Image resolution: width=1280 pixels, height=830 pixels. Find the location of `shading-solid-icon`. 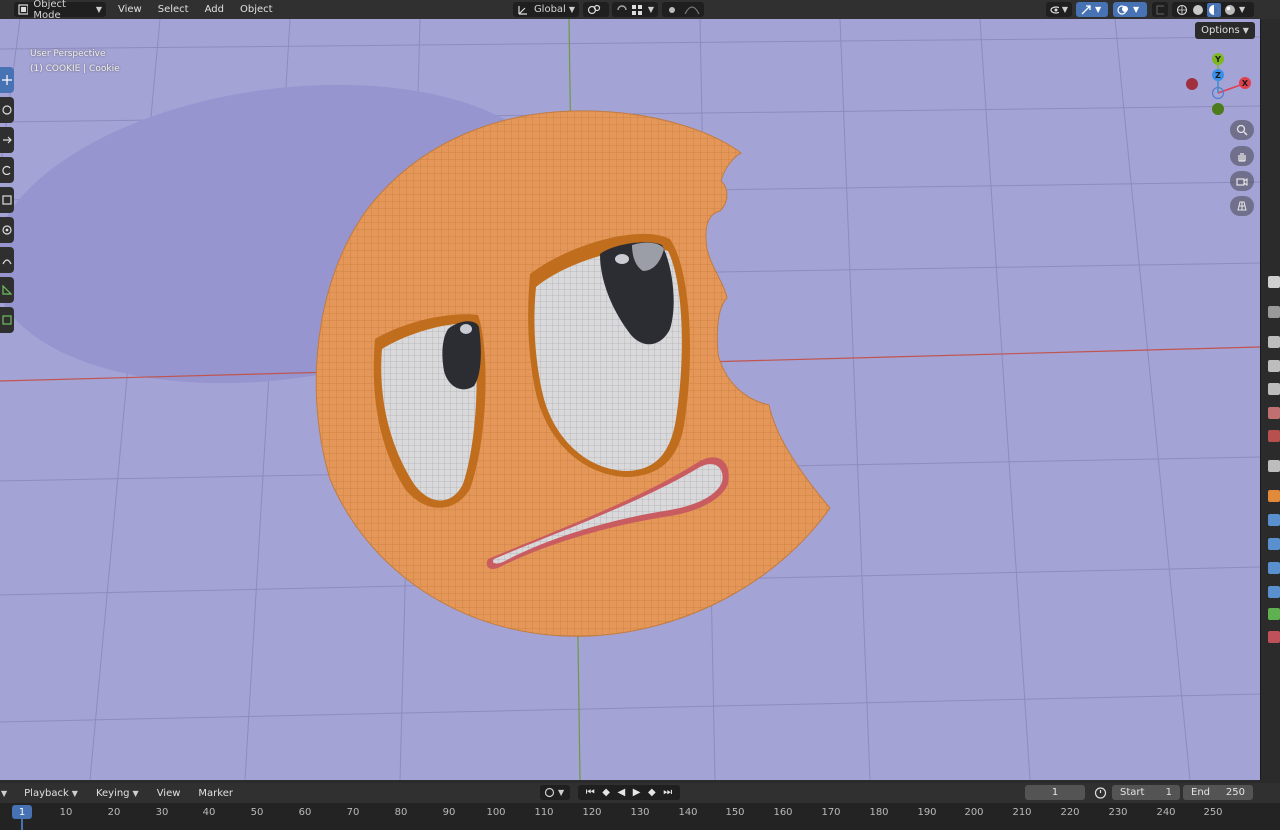

shading-solid-icon is located at coordinates (1198, 10).